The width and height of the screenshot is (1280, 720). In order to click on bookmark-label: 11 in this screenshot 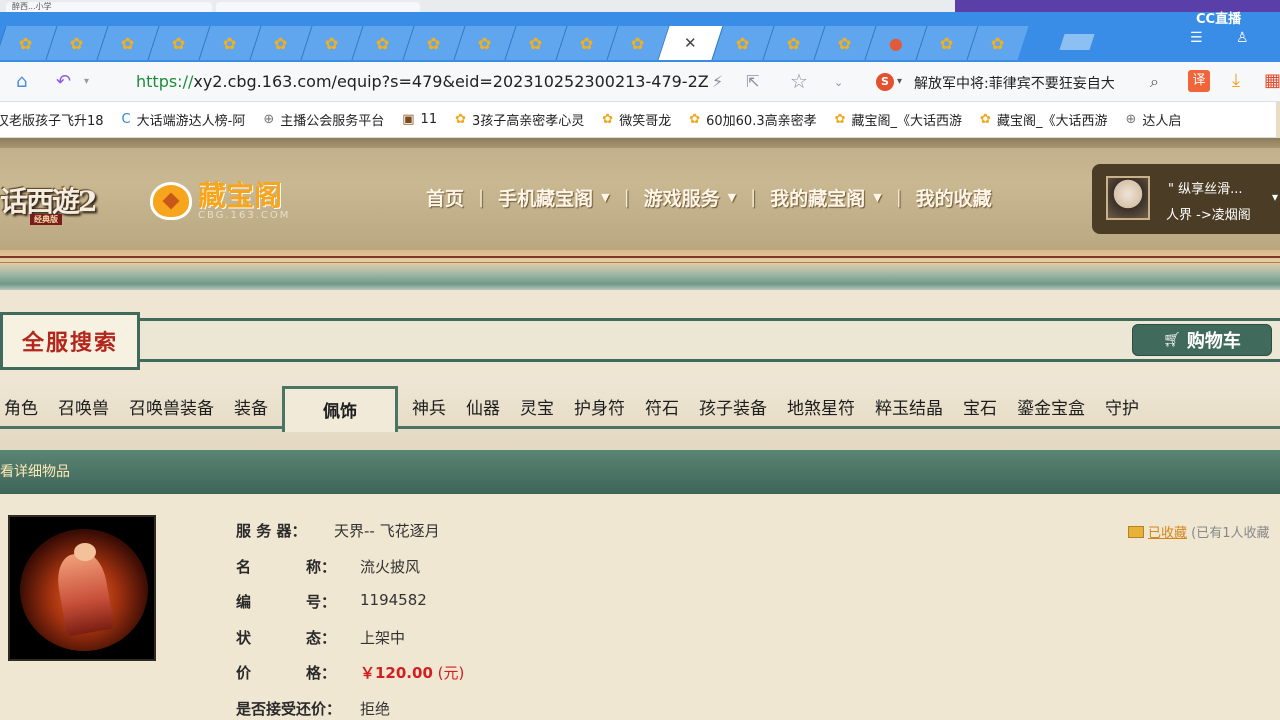, I will do `click(429, 119)`.